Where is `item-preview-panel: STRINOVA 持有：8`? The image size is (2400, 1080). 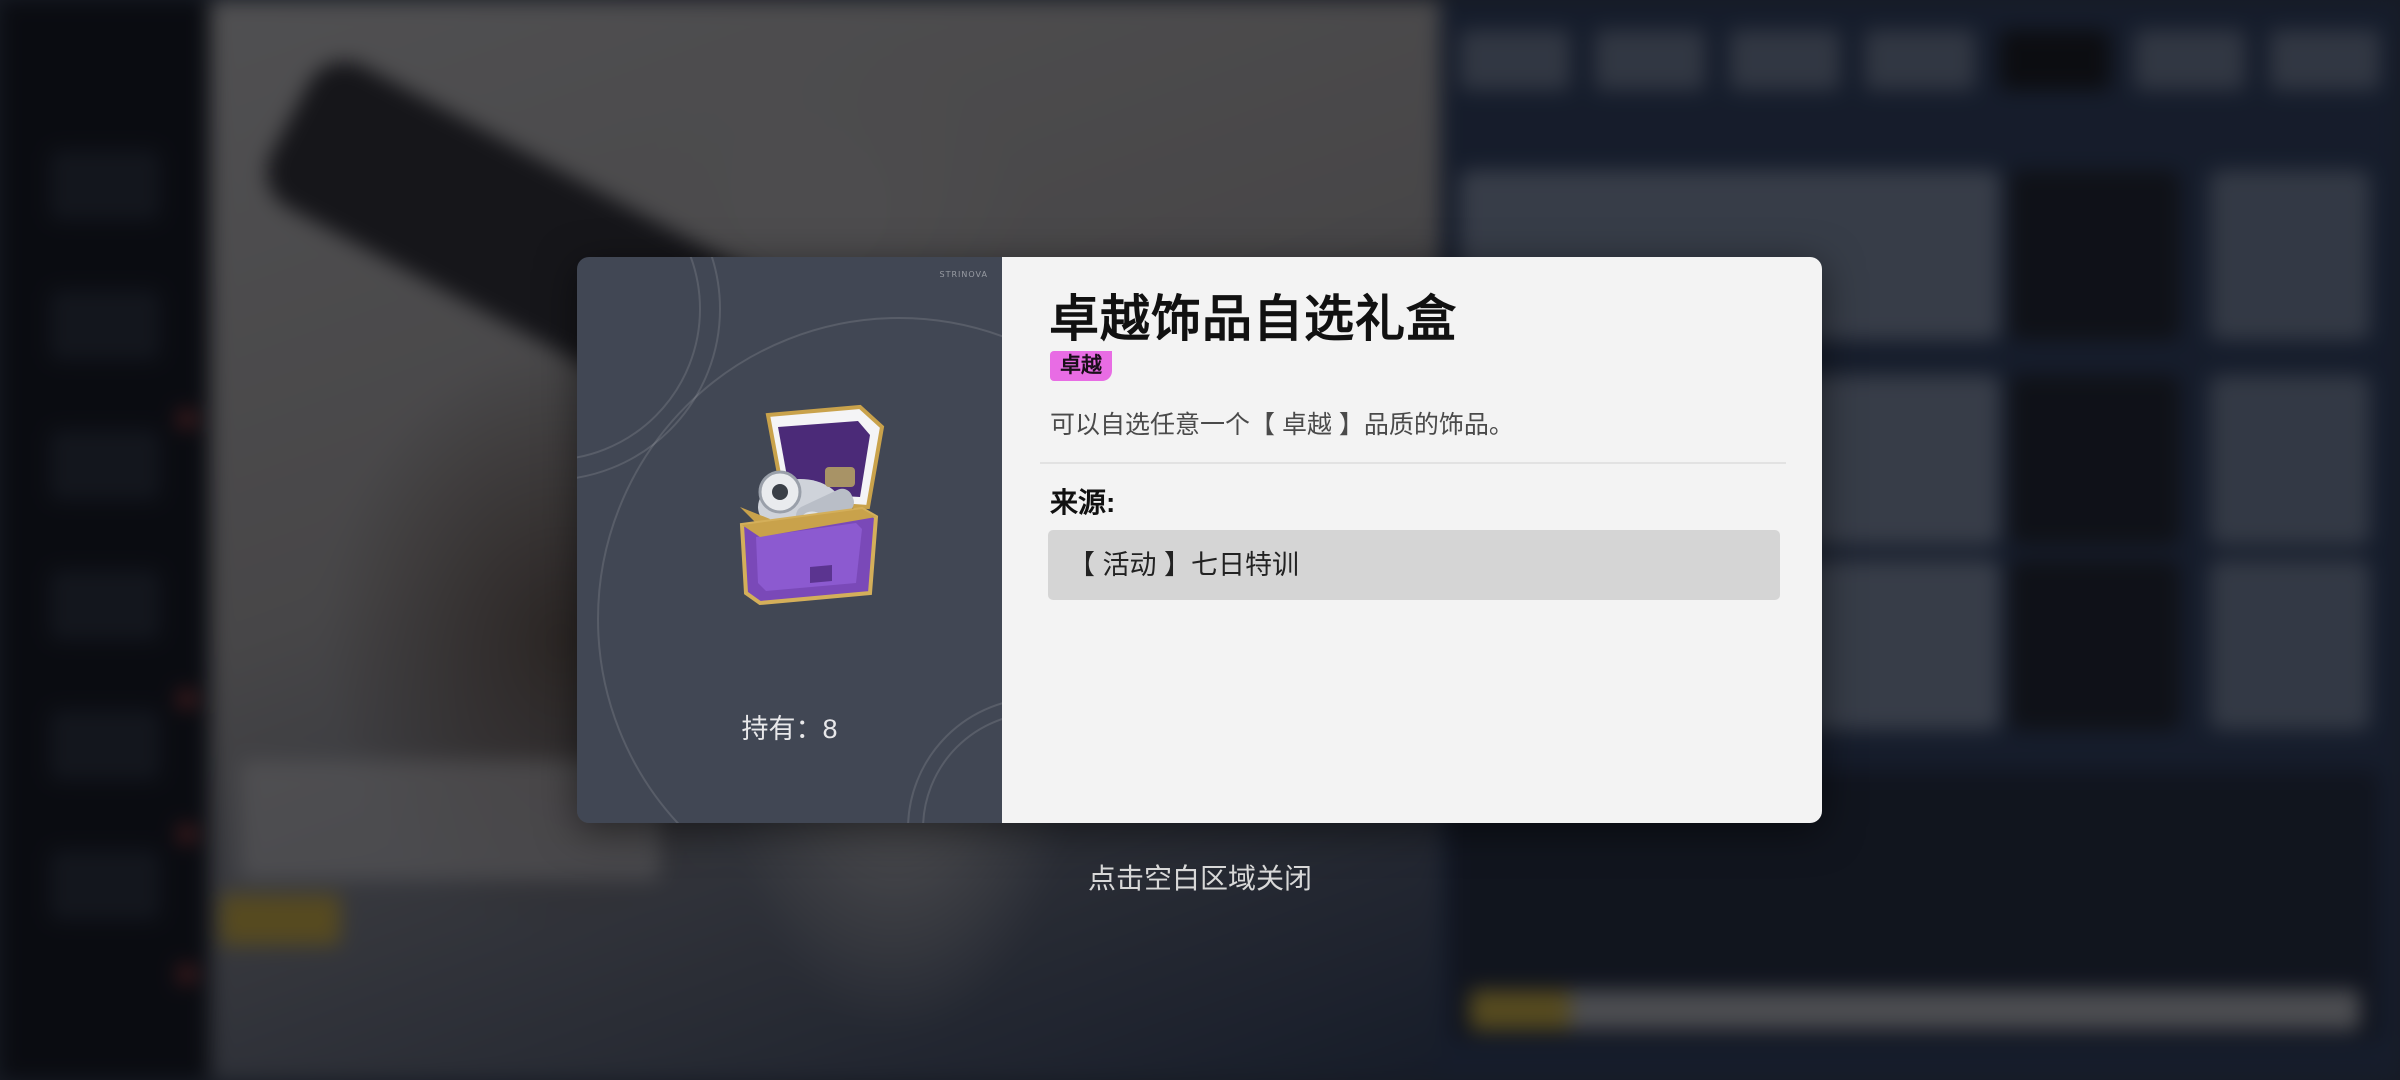
item-preview-panel: STRINOVA 持有：8 is located at coordinates (789, 540).